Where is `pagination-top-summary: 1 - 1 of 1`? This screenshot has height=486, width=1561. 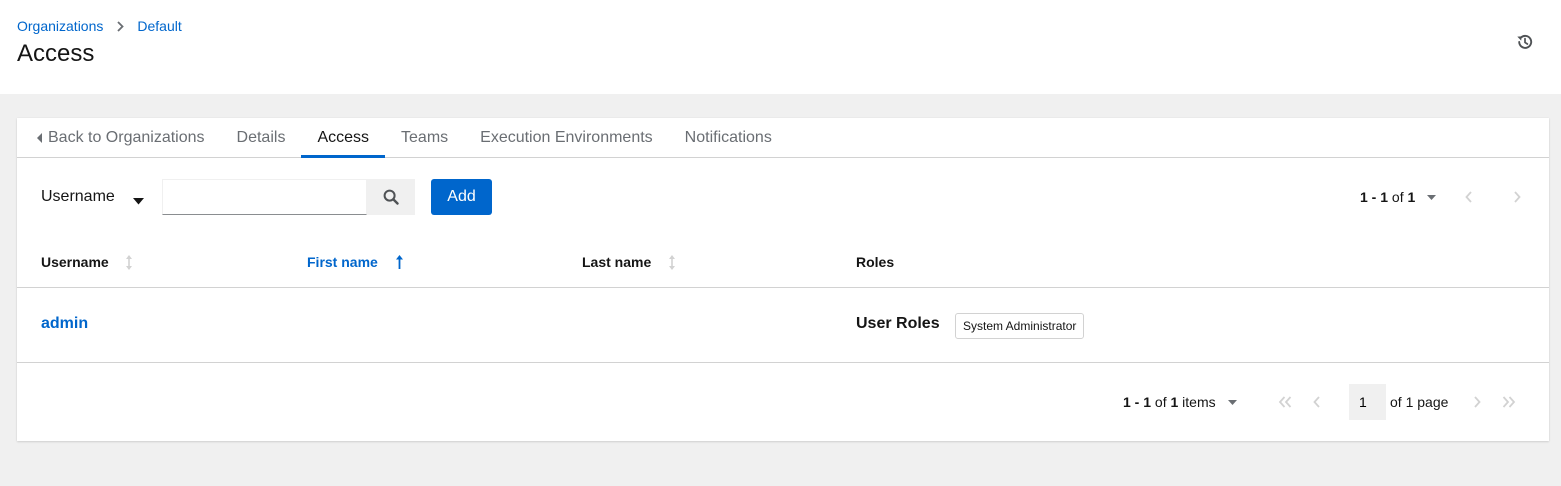 pagination-top-summary: 1 - 1 of 1 is located at coordinates (1398, 197).